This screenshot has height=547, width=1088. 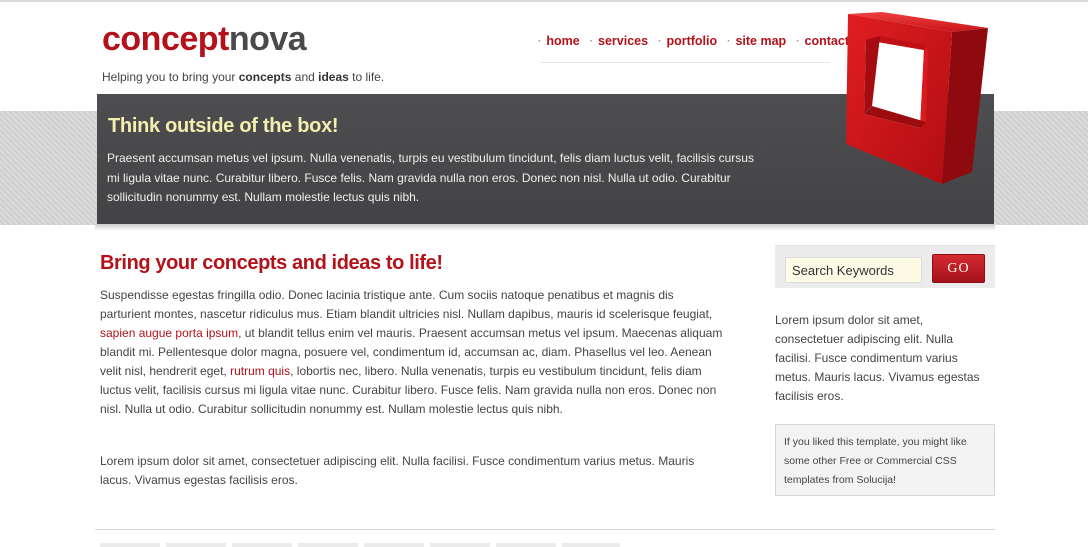 What do you see at coordinates (853, 270) in the screenshot?
I see `search-input` at bounding box center [853, 270].